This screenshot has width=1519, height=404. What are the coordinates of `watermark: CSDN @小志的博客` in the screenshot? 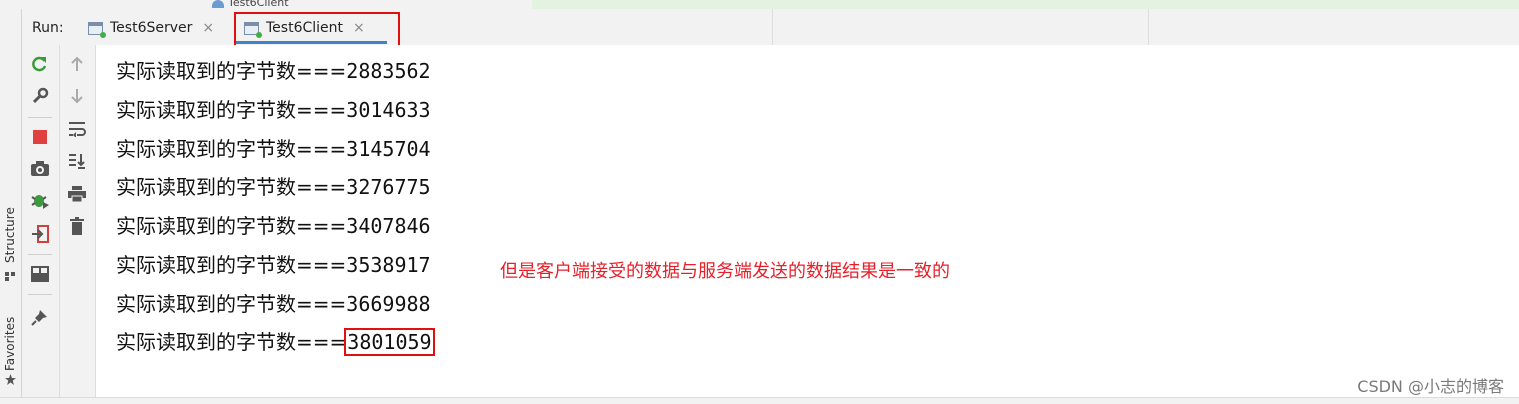 It's located at (1430, 386).